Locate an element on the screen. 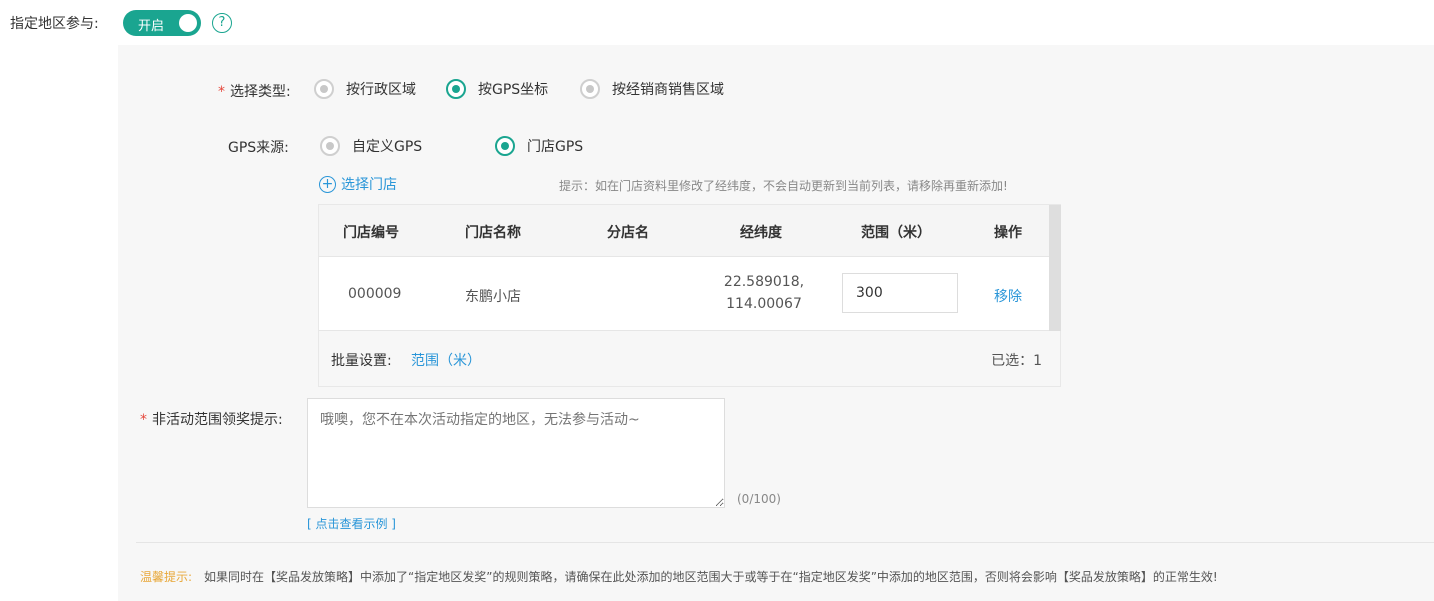 The image size is (1434, 601). divider is located at coordinates (785, 542).